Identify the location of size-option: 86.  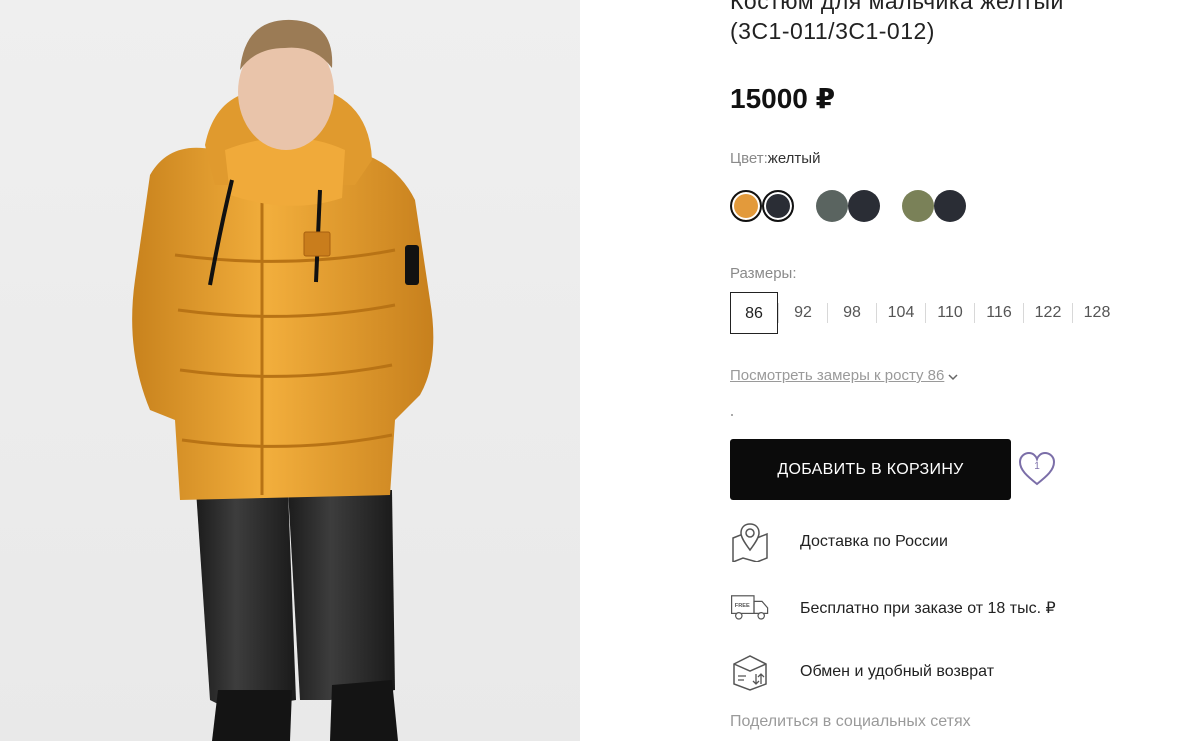
(754, 313).